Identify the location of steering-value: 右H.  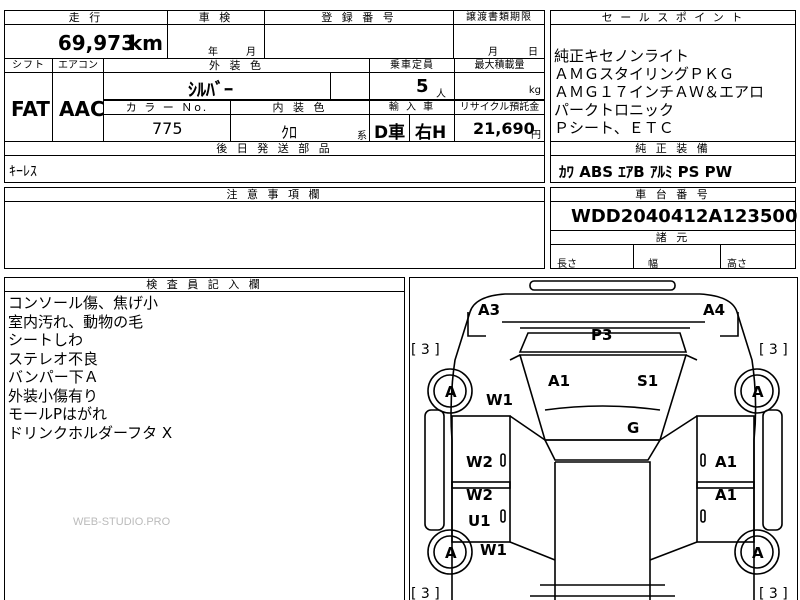
(431, 133).